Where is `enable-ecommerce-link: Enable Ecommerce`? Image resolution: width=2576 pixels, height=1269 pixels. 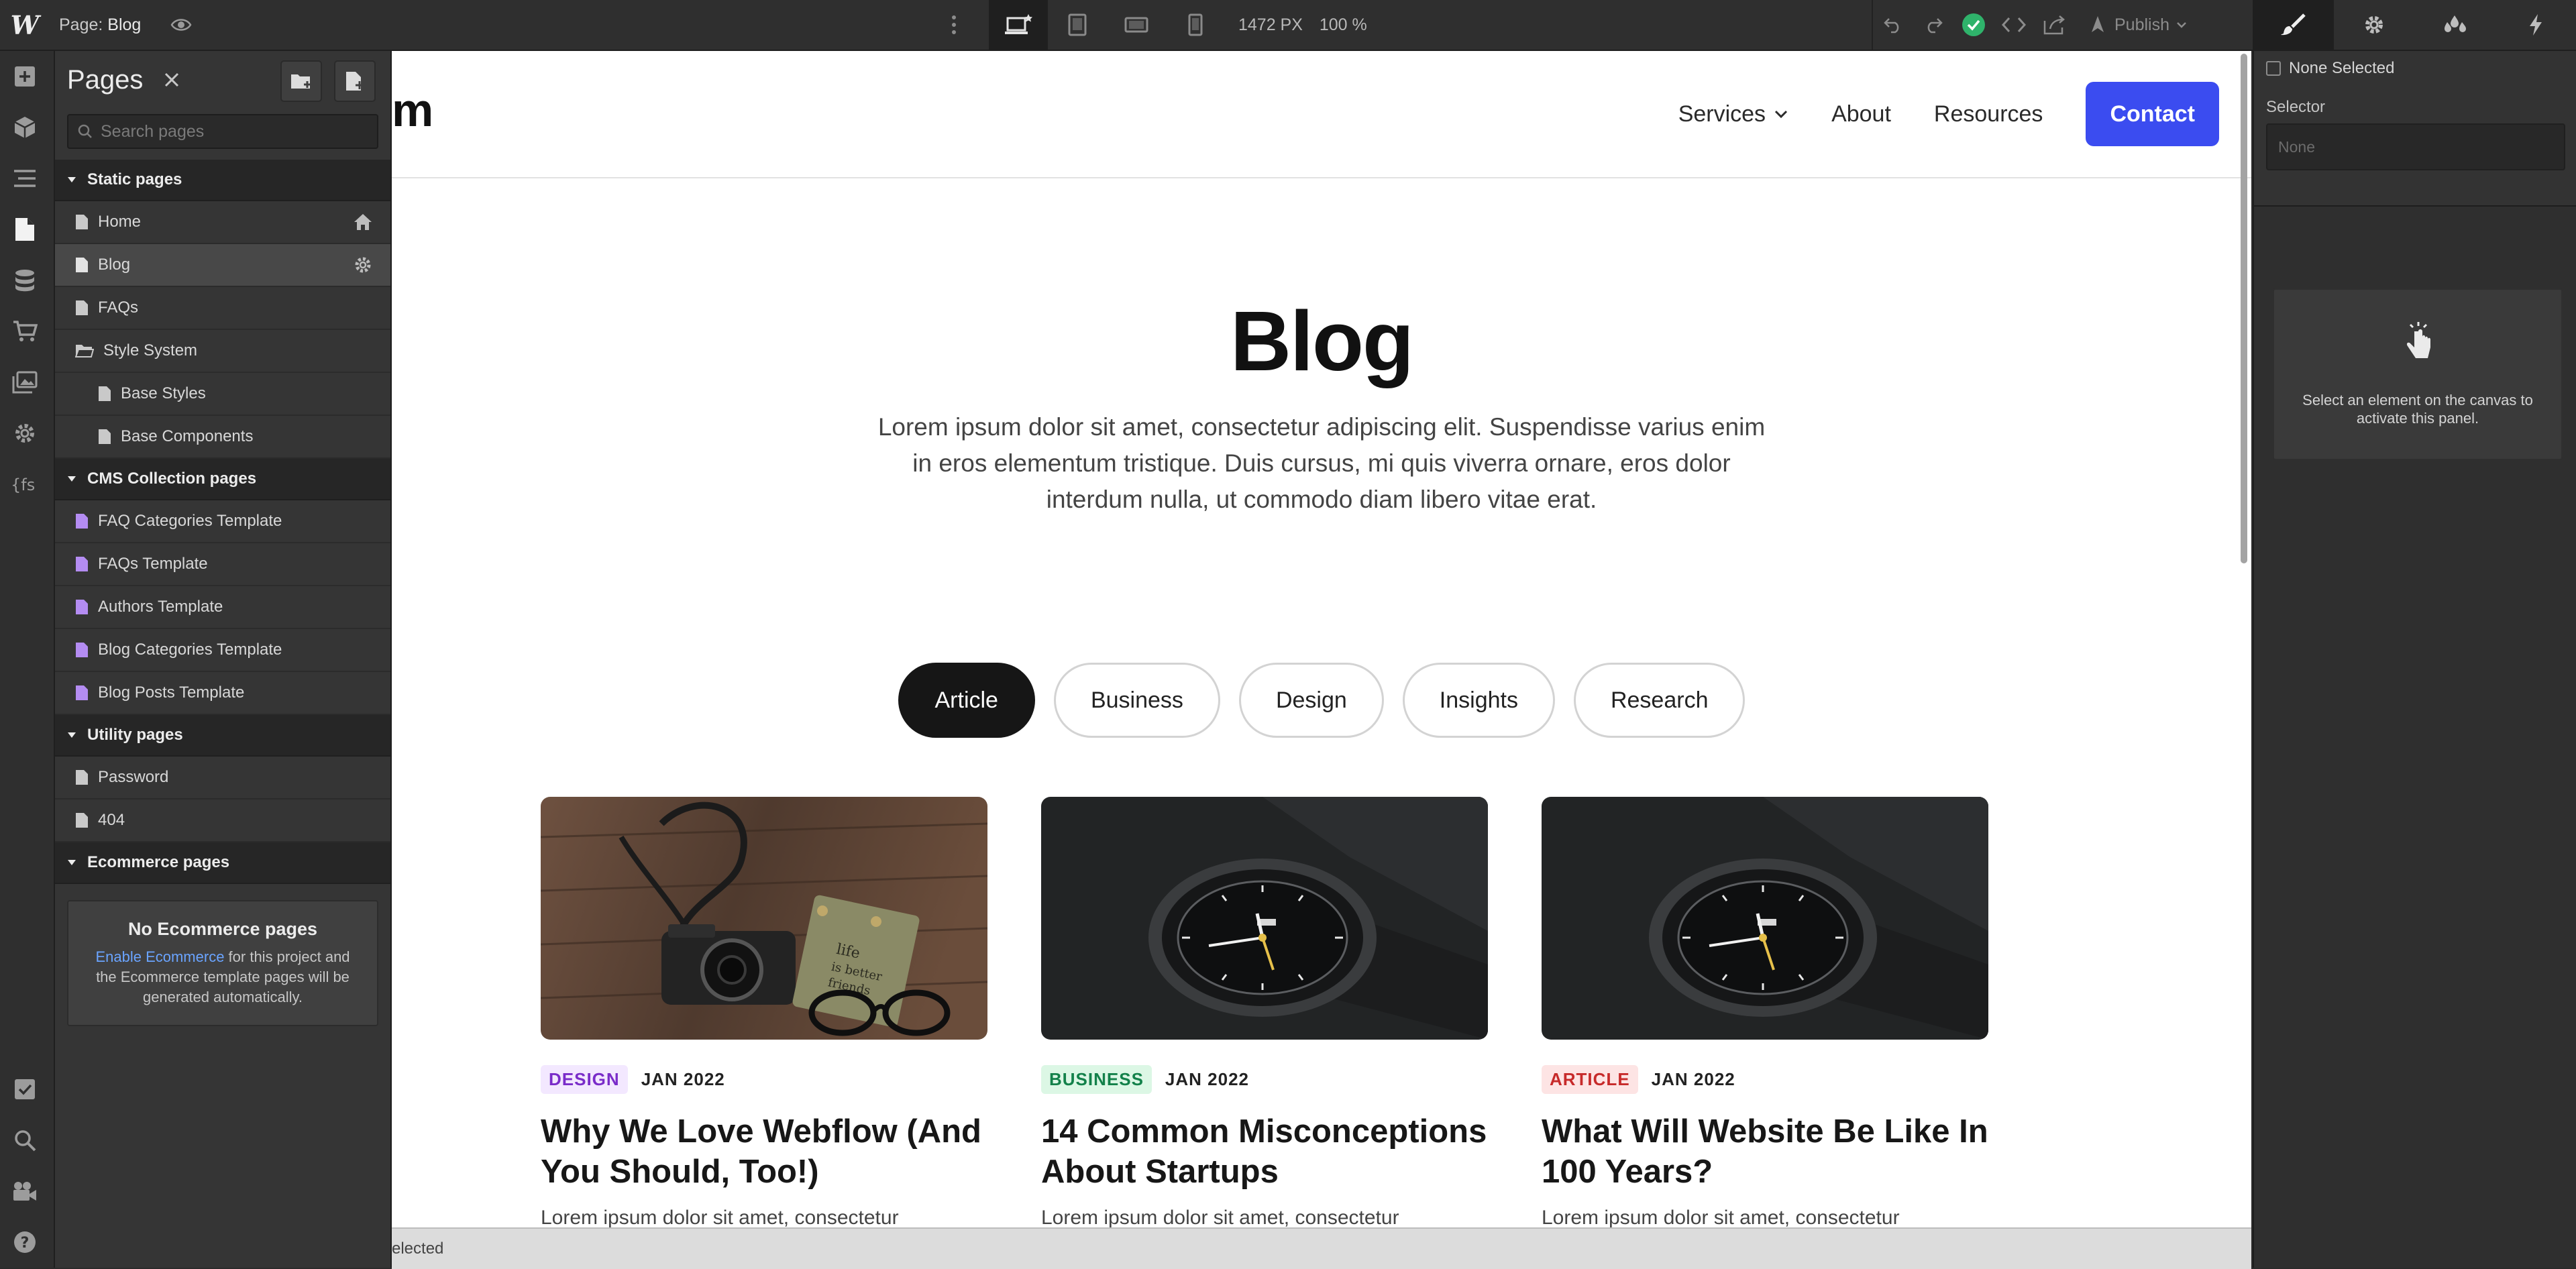
enable-ecommerce-link: Enable Ecommerce is located at coordinates (159, 956).